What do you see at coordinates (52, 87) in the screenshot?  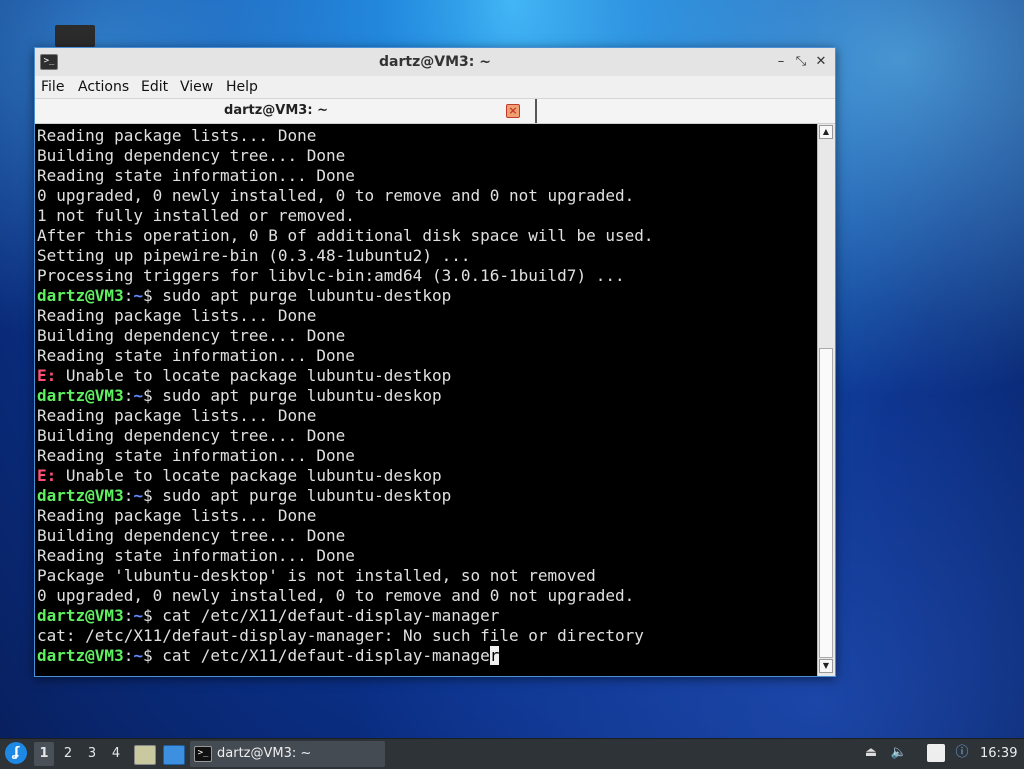 I see `menu-file: File` at bounding box center [52, 87].